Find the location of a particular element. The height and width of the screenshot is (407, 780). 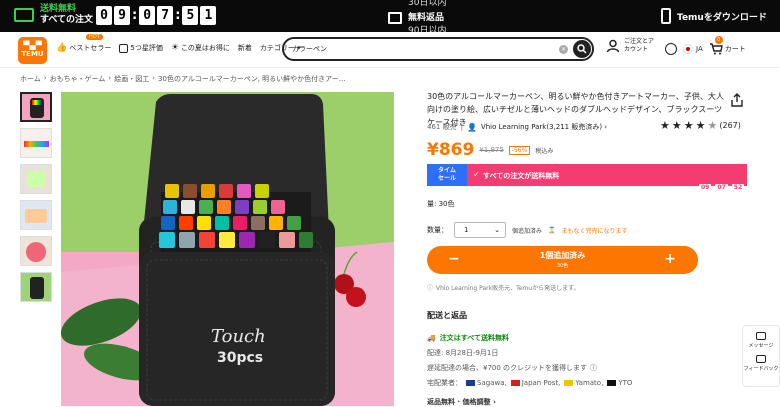

price-block: ¥869 ¥1,975 -56% 税込み is located at coordinates (490, 150).